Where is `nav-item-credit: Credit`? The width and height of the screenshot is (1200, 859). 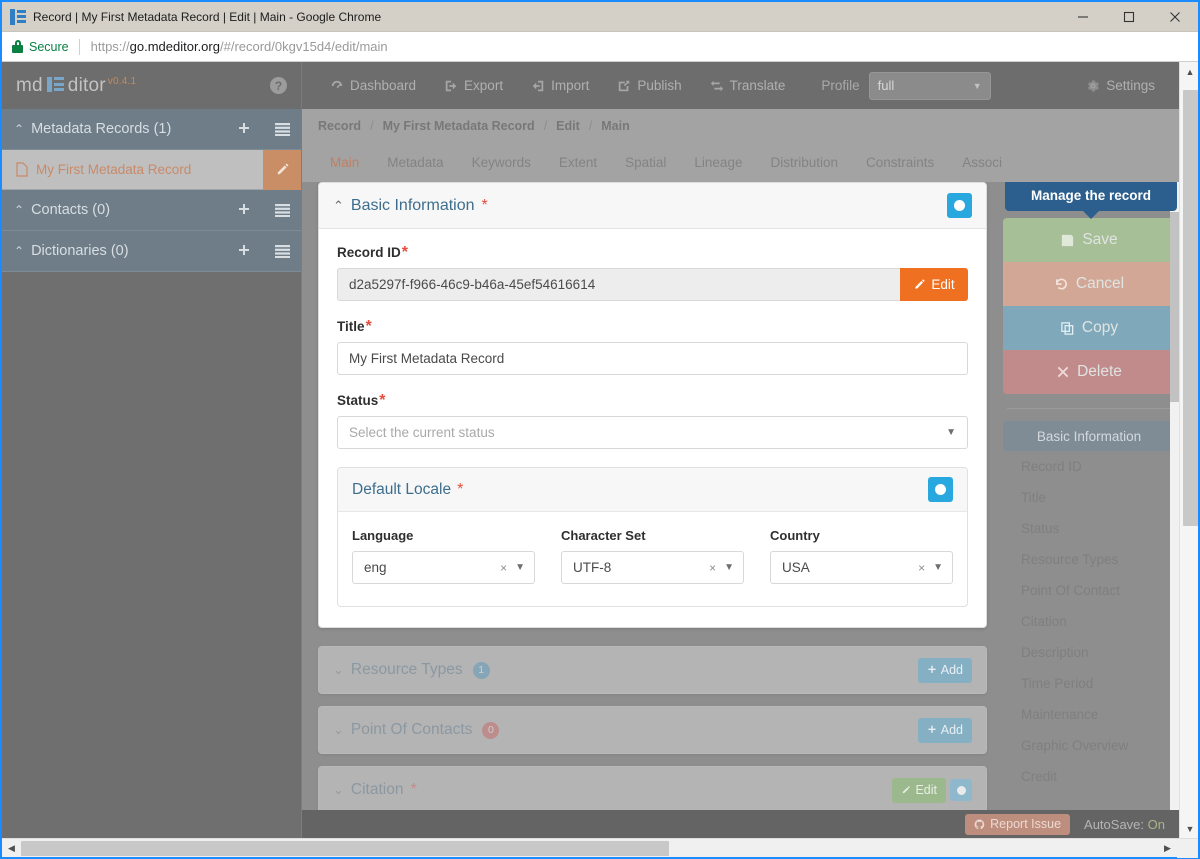 nav-item-credit: Credit is located at coordinates (1089, 776).